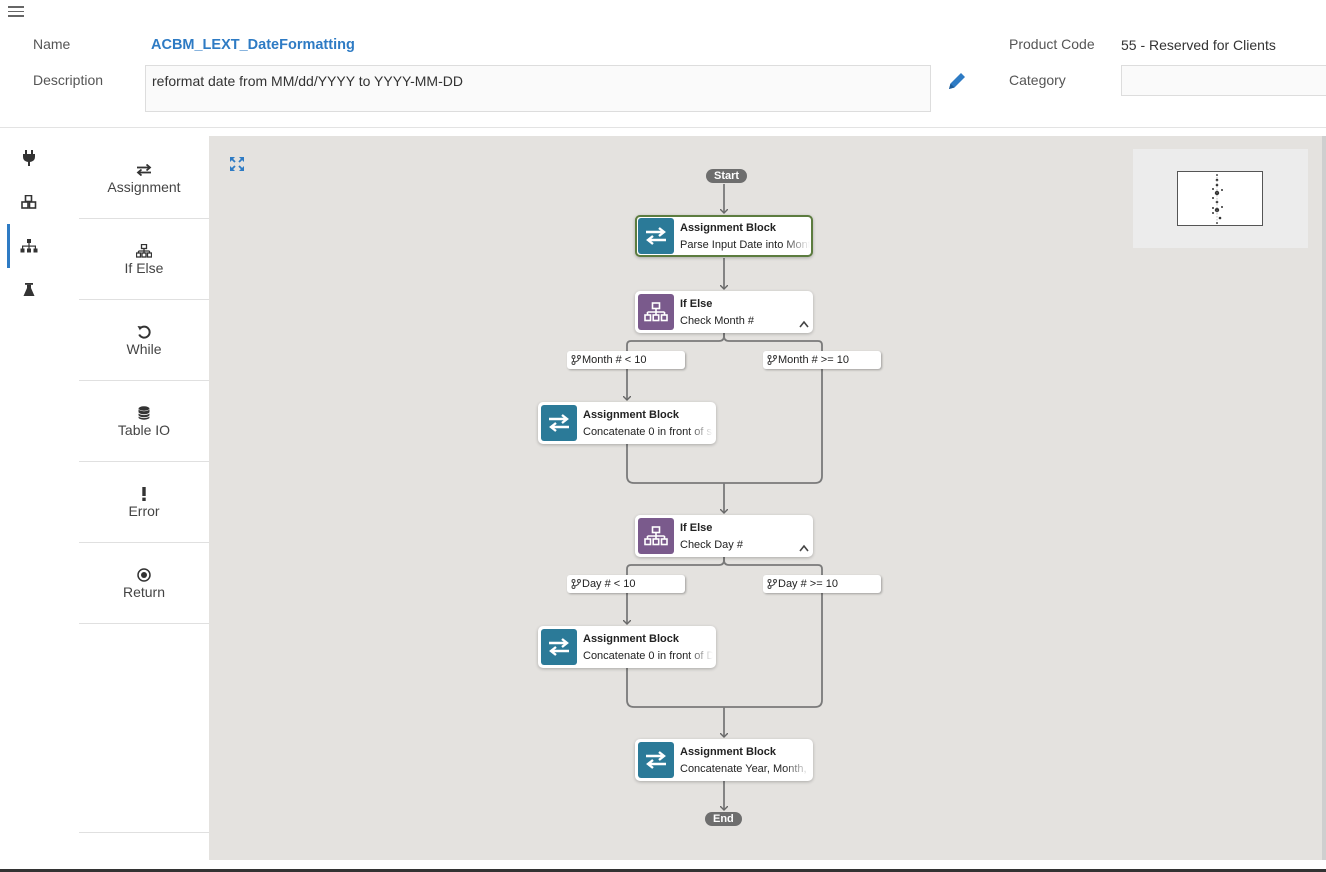 This screenshot has width=1326, height=872. Describe the element at coordinates (648, 656) in the screenshot. I see `node-subtitle: Concatenate 0 in front of Day` at that location.